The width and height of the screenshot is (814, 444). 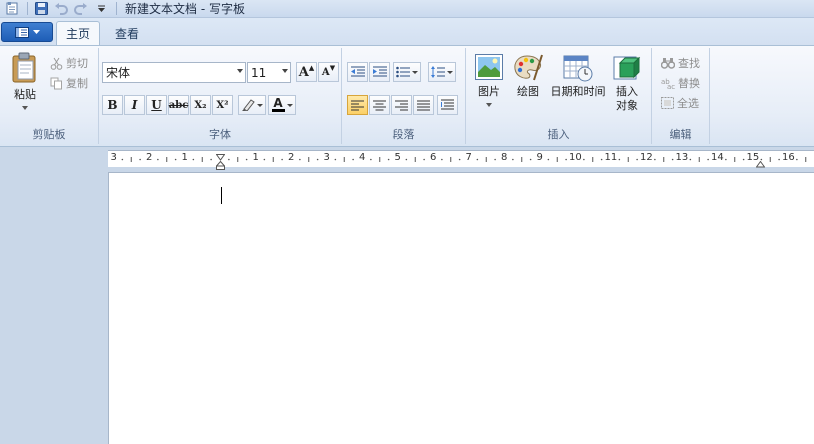 What do you see at coordinates (667, 103) in the screenshot?
I see `select-all-icon` at bounding box center [667, 103].